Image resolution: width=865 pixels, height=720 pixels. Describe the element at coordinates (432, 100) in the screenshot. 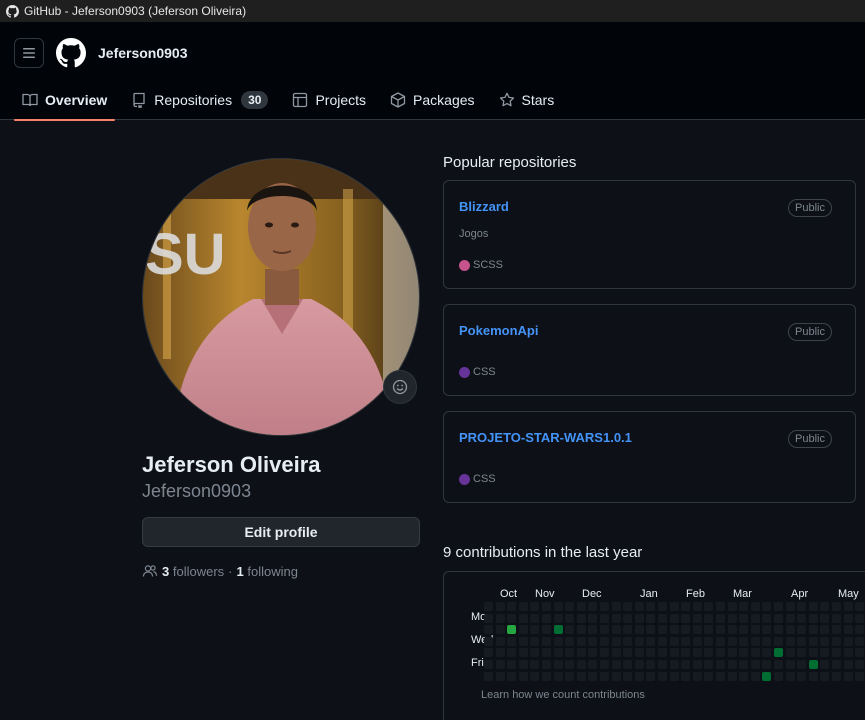

I see `tab-packages: Packages` at that location.